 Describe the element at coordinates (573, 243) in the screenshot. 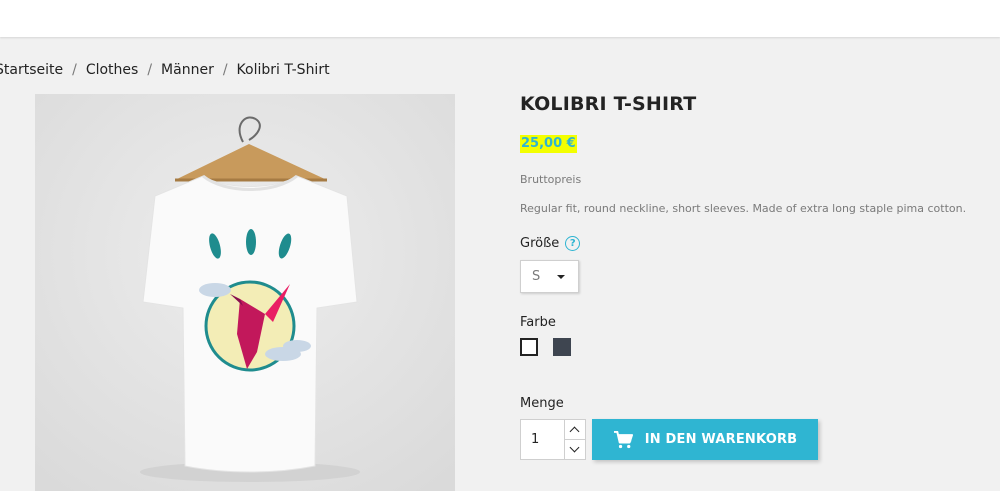

I see `question-circle-icon: ?` at that location.